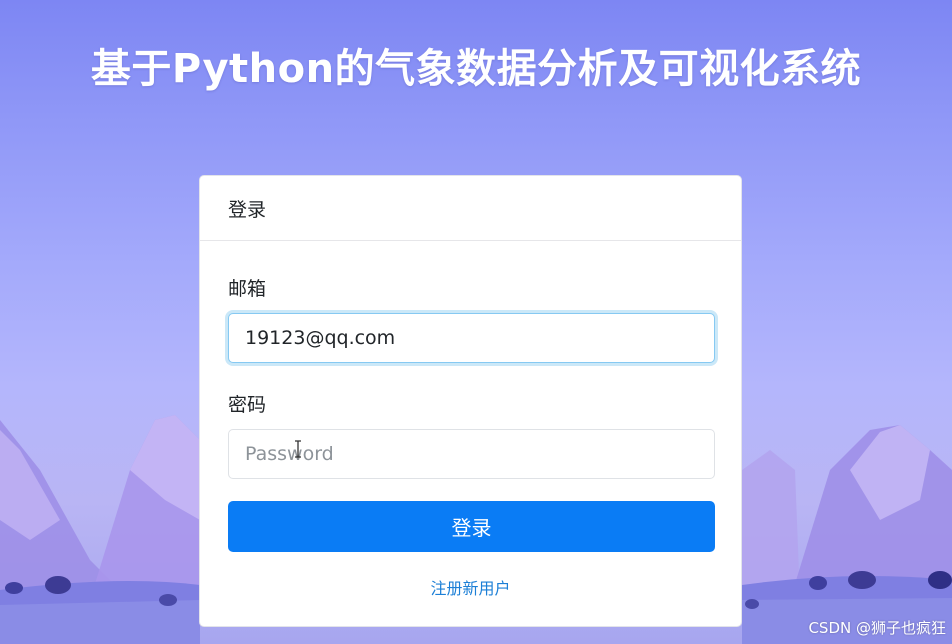 The height and width of the screenshot is (644, 952). What do you see at coordinates (471, 338) in the screenshot?
I see `email-field` at bounding box center [471, 338].